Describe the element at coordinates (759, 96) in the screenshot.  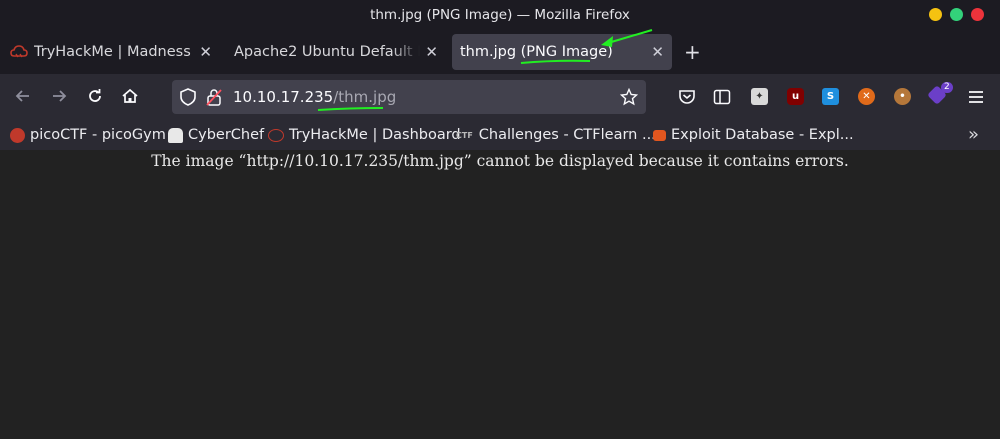
I see `extension-1-icon: ✦` at that location.